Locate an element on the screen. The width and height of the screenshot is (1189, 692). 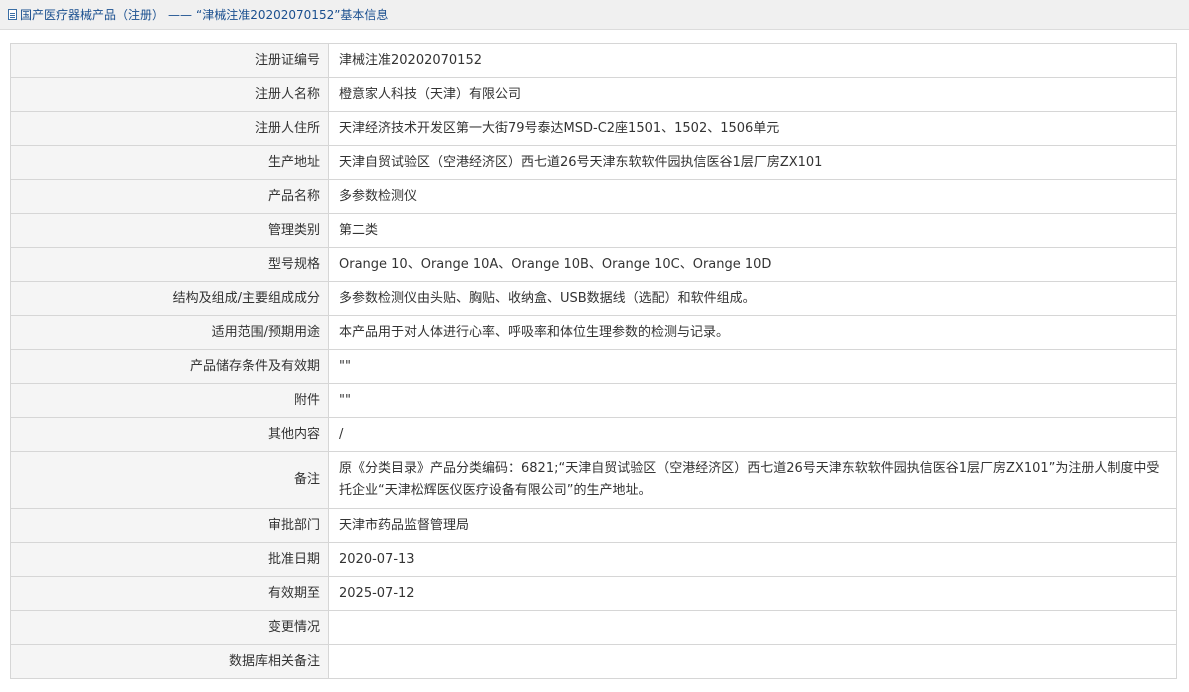
row-label: 附件 is located at coordinates (169, 400).